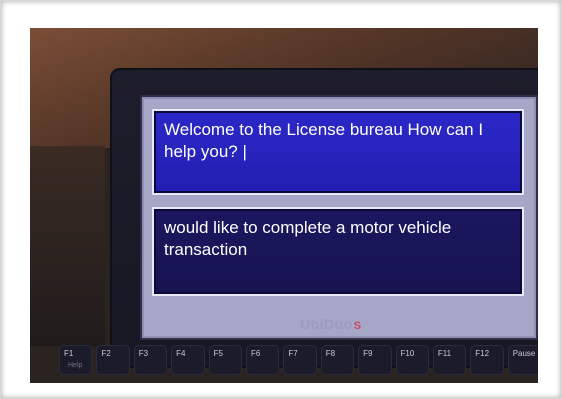 This screenshot has height=399, width=562. I want to click on brand-text: UbiDuo, so click(326, 324).